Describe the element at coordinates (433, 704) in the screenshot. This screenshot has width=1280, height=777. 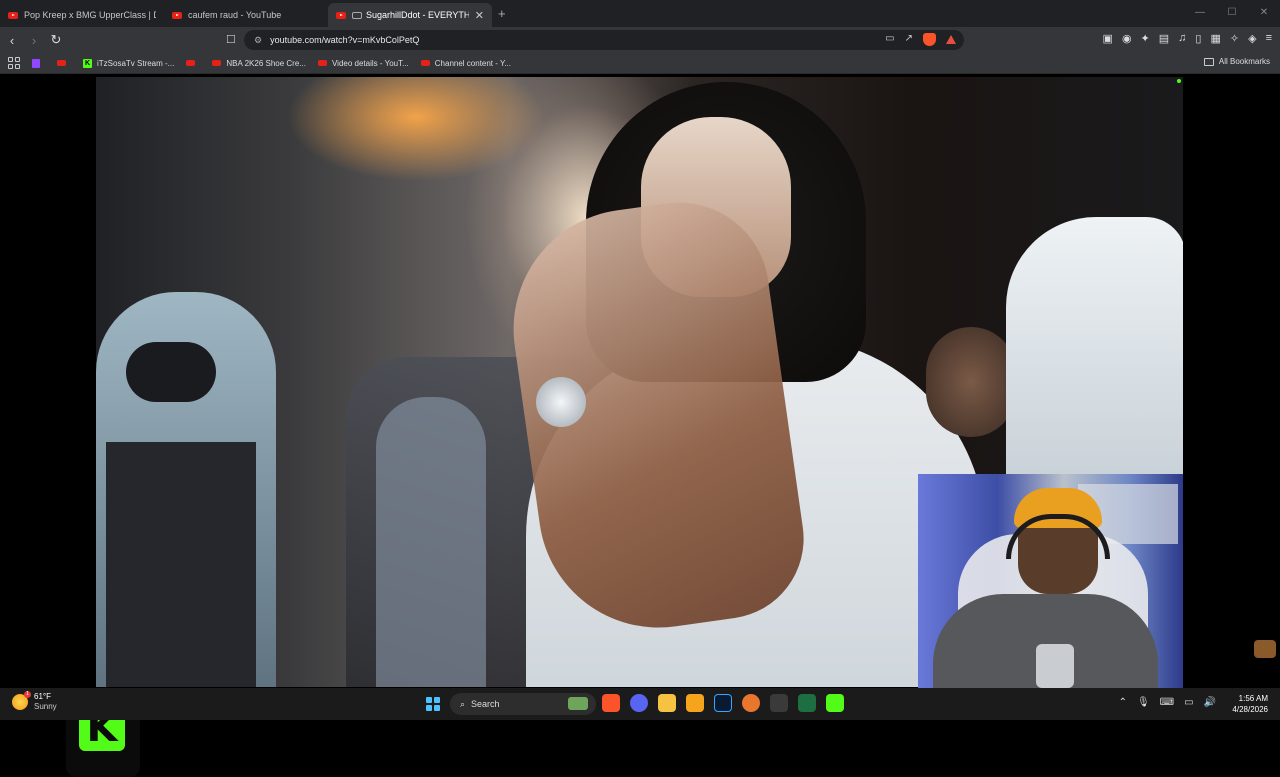
I see `windows-start-icon` at that location.